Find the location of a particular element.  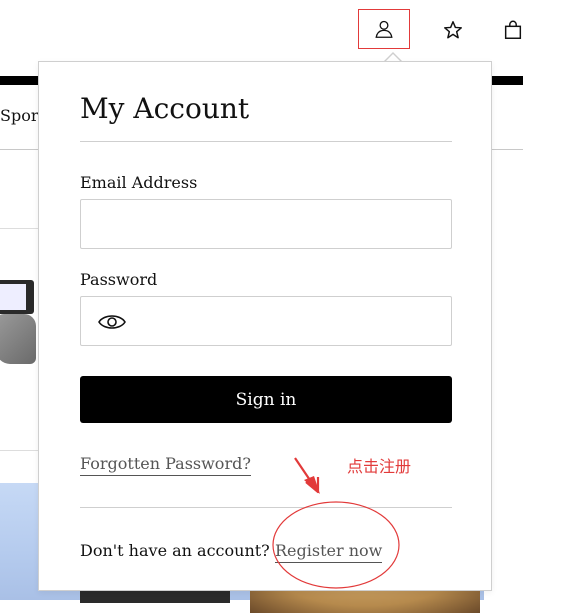

shopping-bag-button is located at coordinates (513, 30).